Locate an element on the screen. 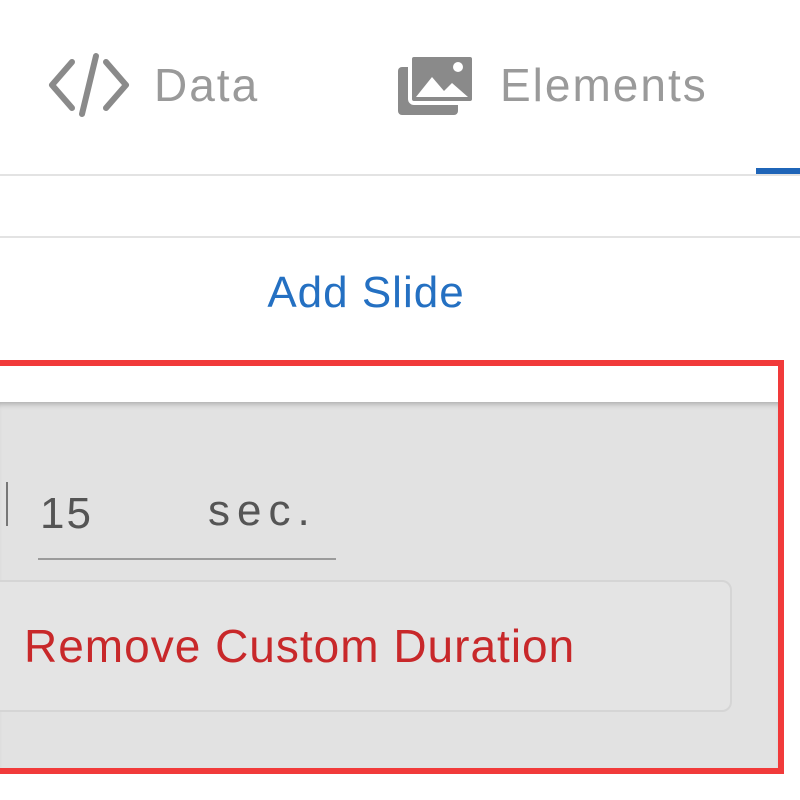 This screenshot has width=800, height=800. tab-elements: Elements is located at coordinates (552, 85).